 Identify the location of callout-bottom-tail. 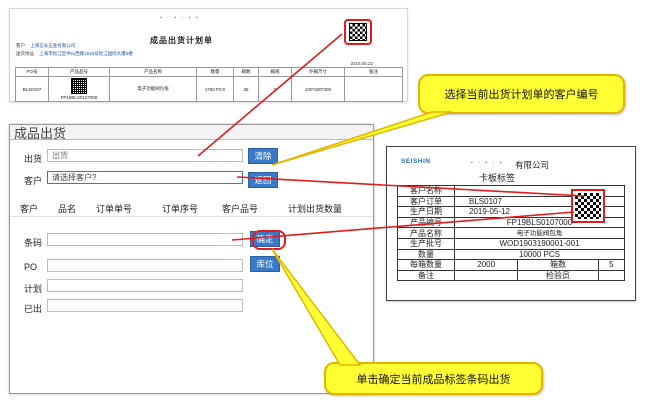
(316, 307).